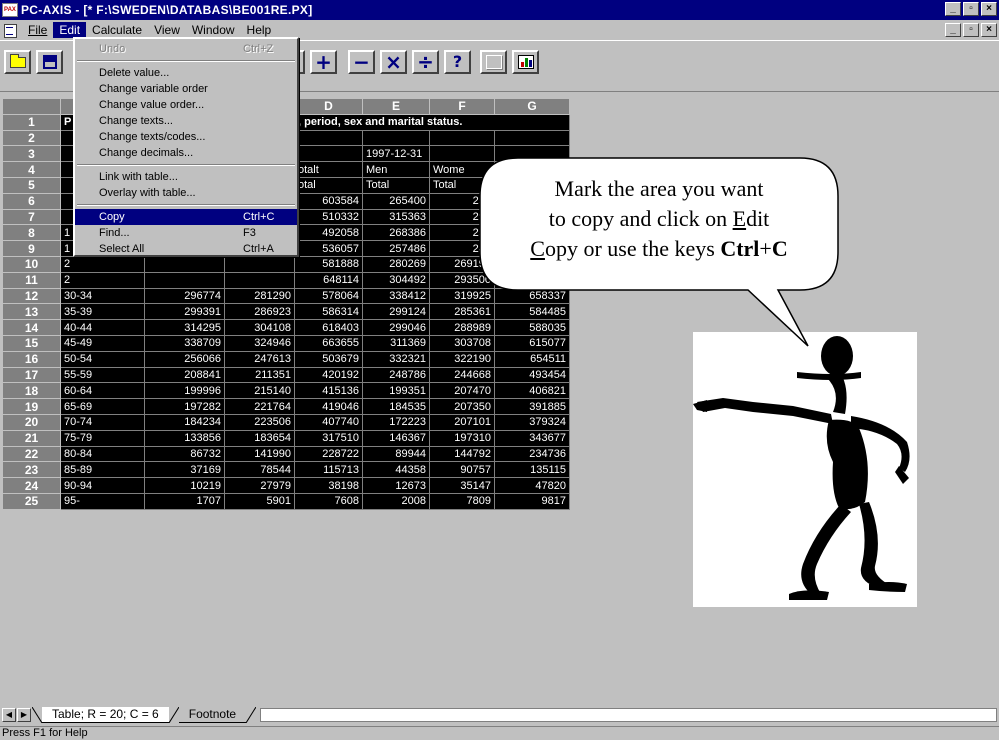  Describe the element at coordinates (396, 485) in the screenshot. I see `value-cell: 12673` at that location.